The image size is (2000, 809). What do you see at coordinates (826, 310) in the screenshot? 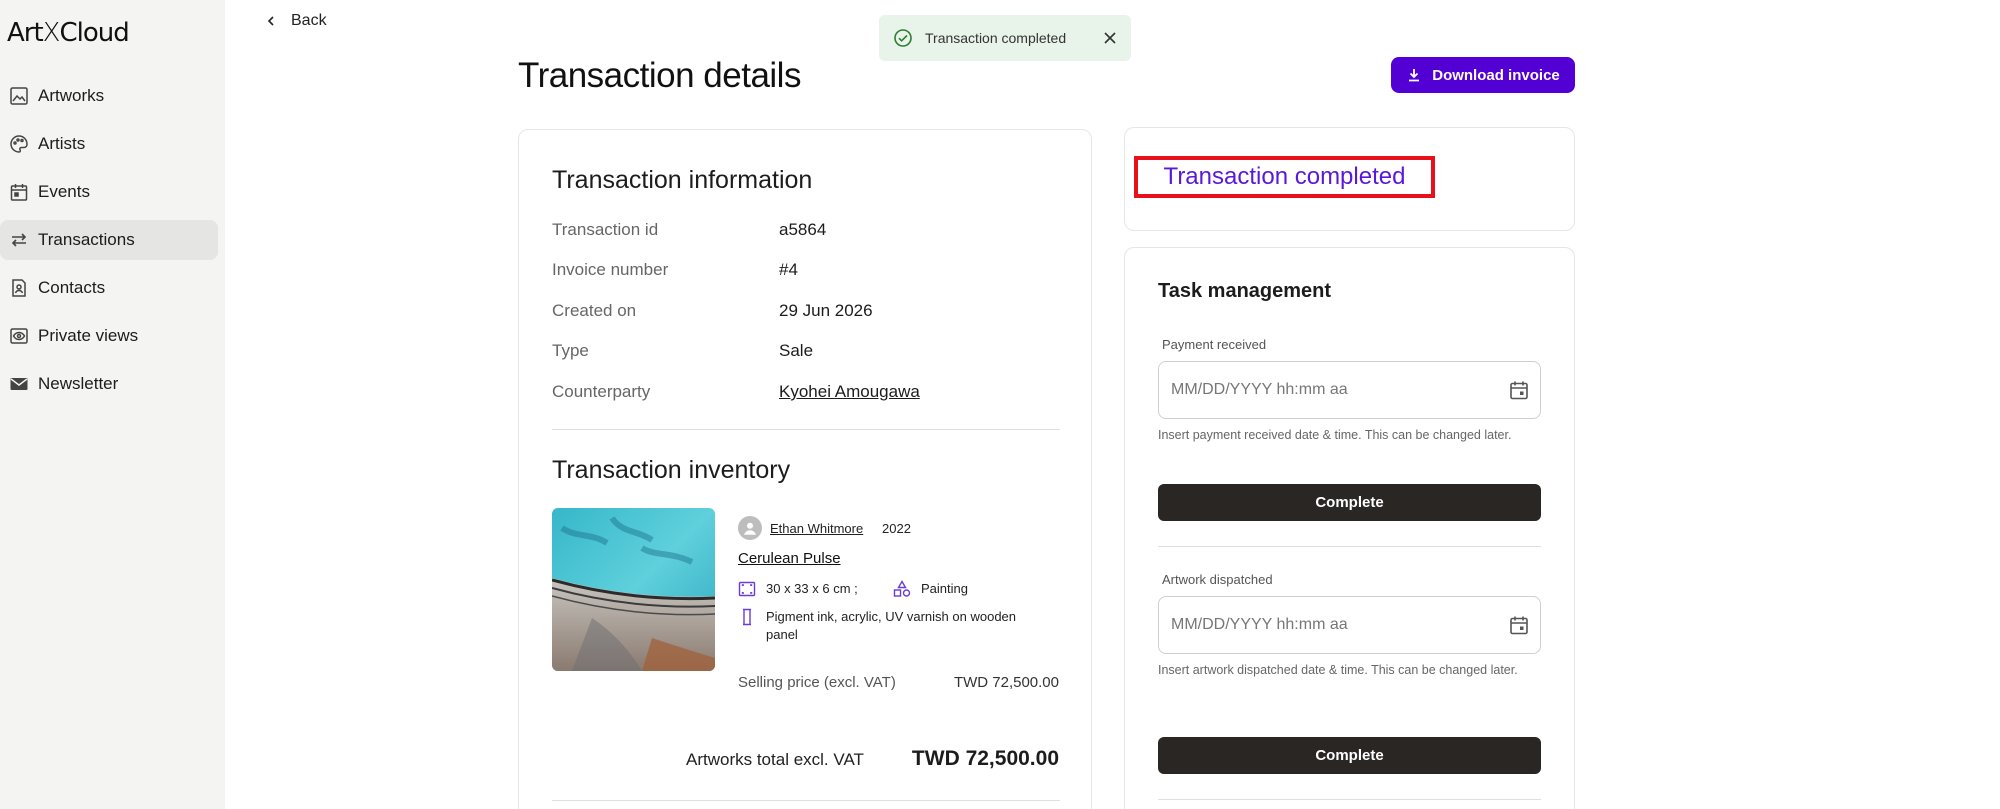
I see `info-value-created-on: 29 Jun 2026` at bounding box center [826, 310].